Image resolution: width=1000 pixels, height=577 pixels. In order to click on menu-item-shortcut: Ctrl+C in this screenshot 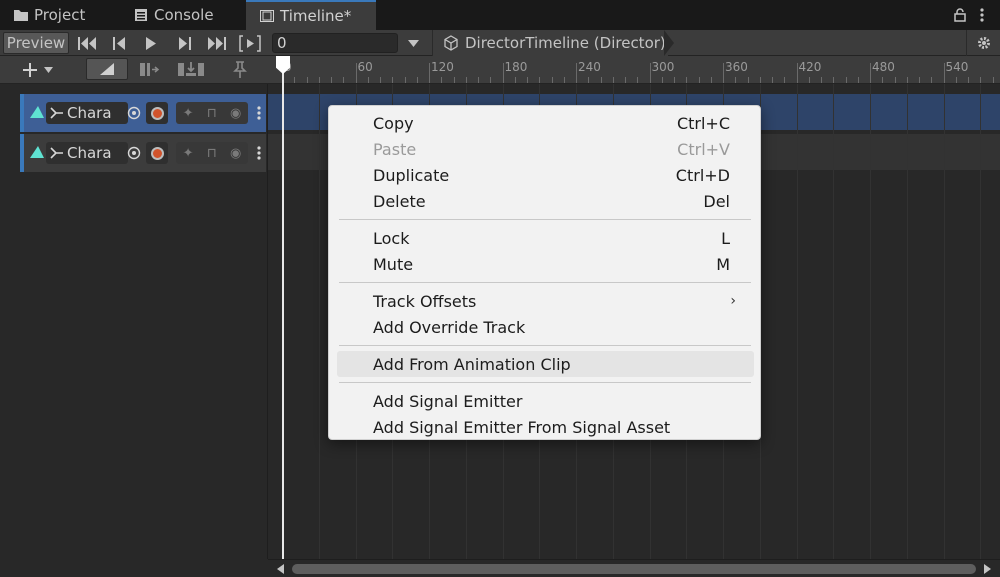, I will do `click(703, 123)`.